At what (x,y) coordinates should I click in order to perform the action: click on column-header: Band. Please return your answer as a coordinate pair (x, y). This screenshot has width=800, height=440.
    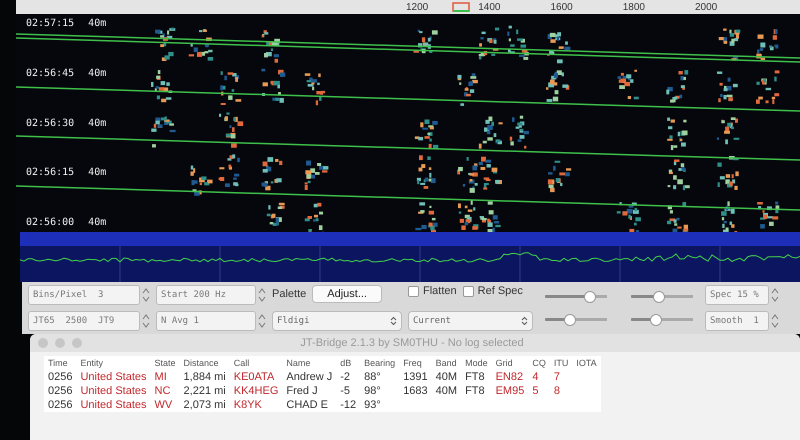
    Looking at the image, I should click on (447, 363).